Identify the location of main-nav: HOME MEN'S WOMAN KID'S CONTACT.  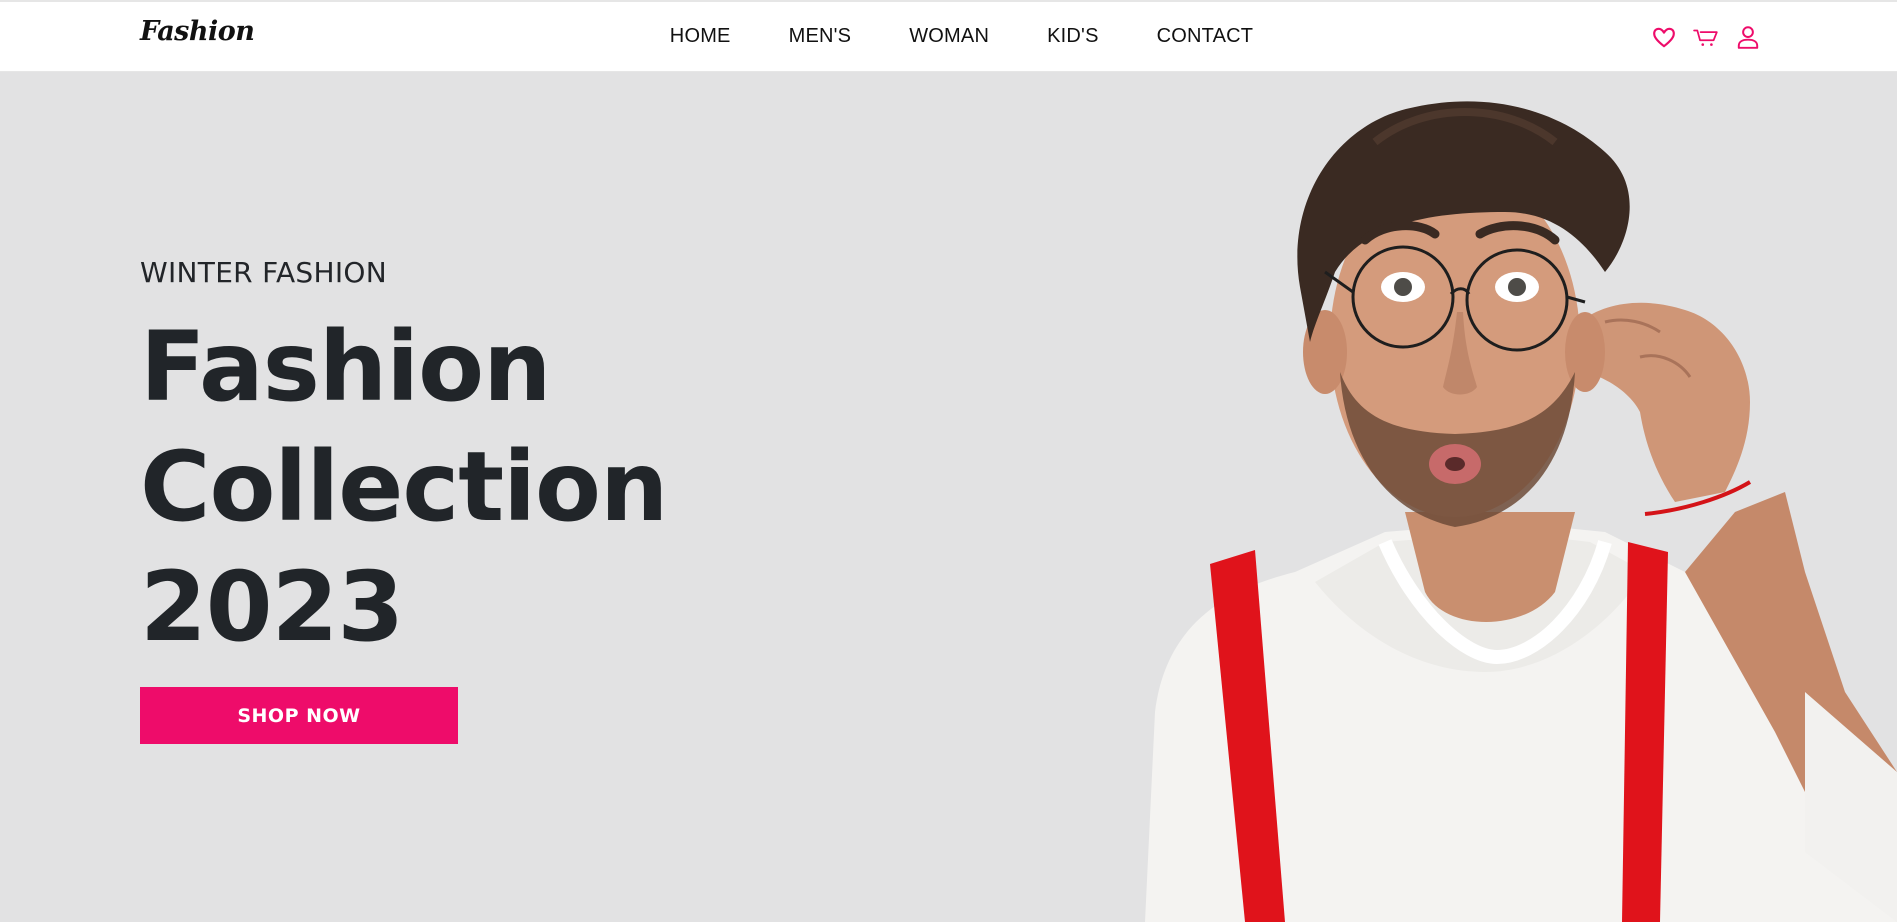
(948, 38).